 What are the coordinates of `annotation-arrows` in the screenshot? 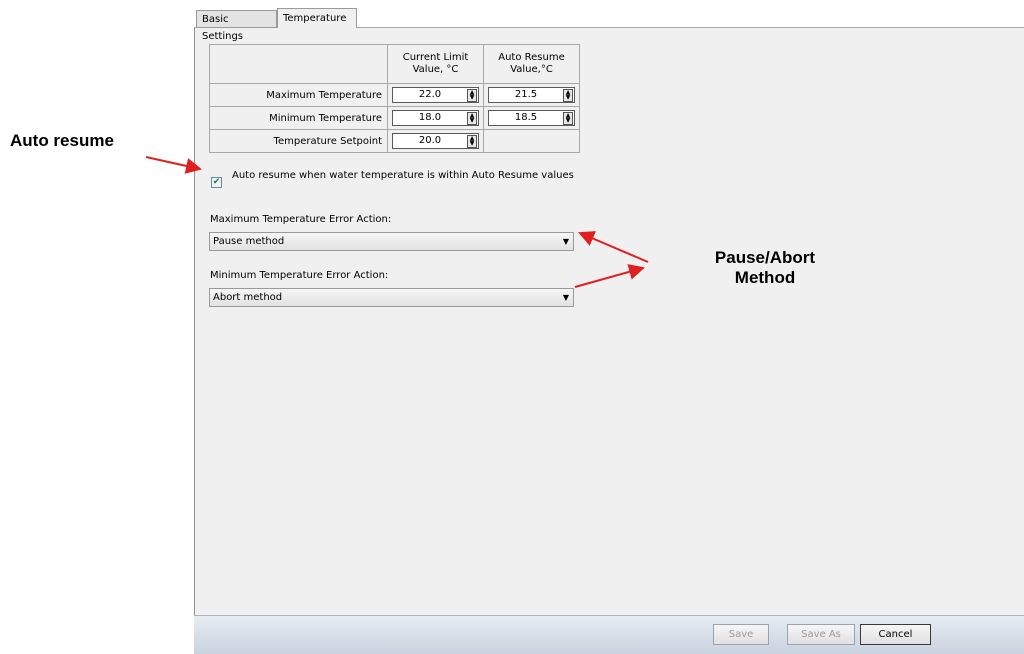 It's located at (397, 222).